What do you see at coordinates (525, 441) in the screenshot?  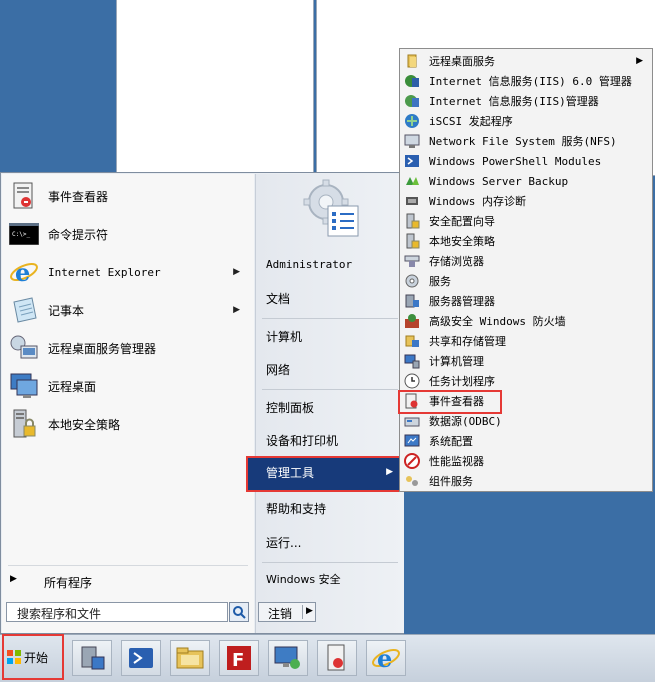 I see `submenu-item-system-configuration: 系统配置` at bounding box center [525, 441].